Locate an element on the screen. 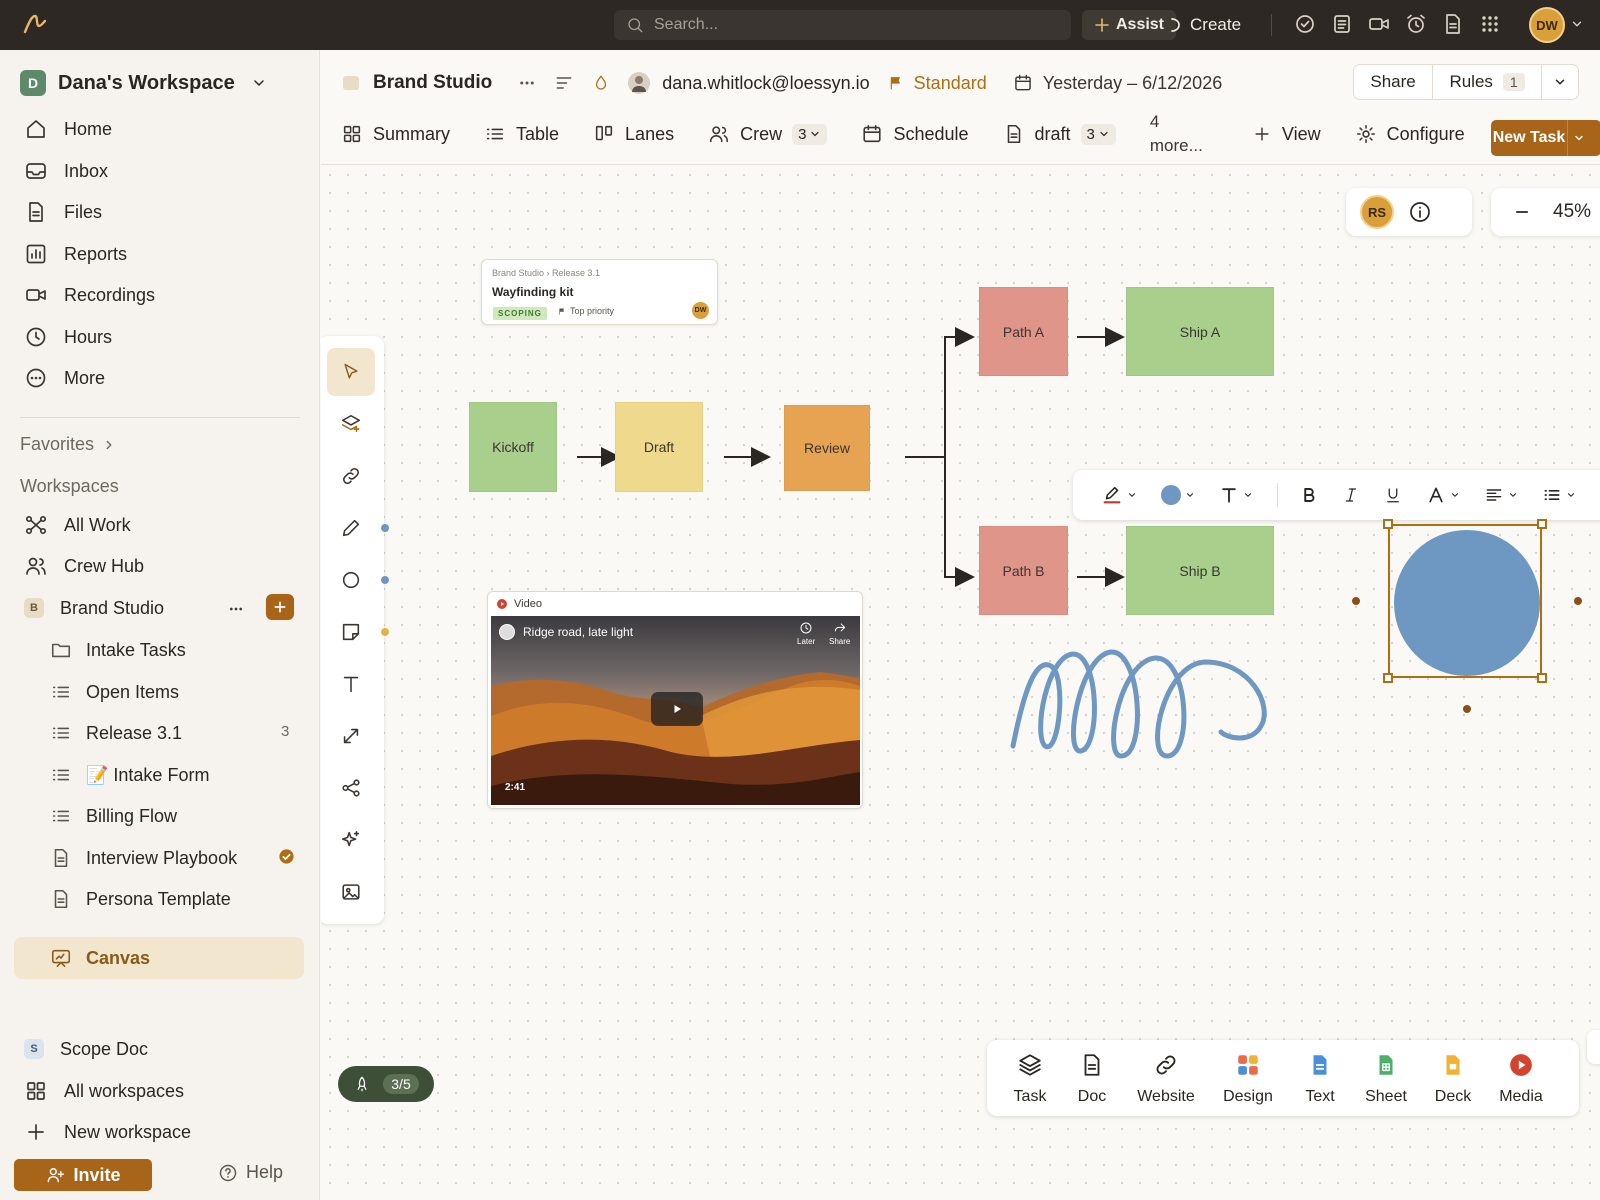 The height and width of the screenshot is (1200, 1600). tree-item-release: Release 3.1 is located at coordinates (116, 733).